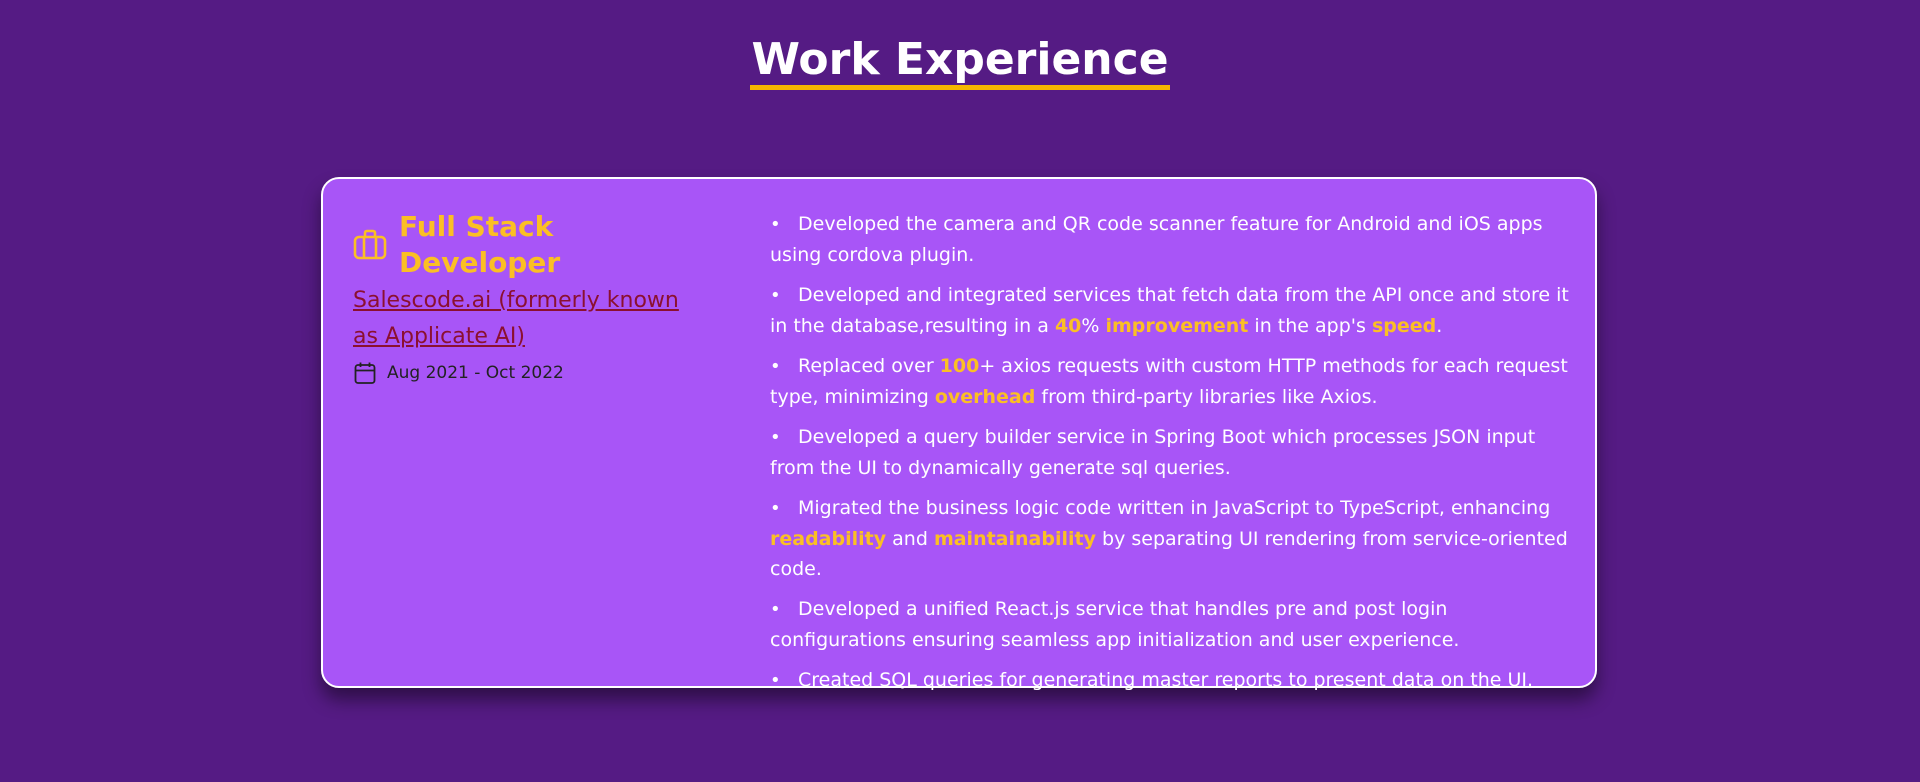  What do you see at coordinates (1068, 326) in the screenshot?
I see `highlight-text: 40` at bounding box center [1068, 326].